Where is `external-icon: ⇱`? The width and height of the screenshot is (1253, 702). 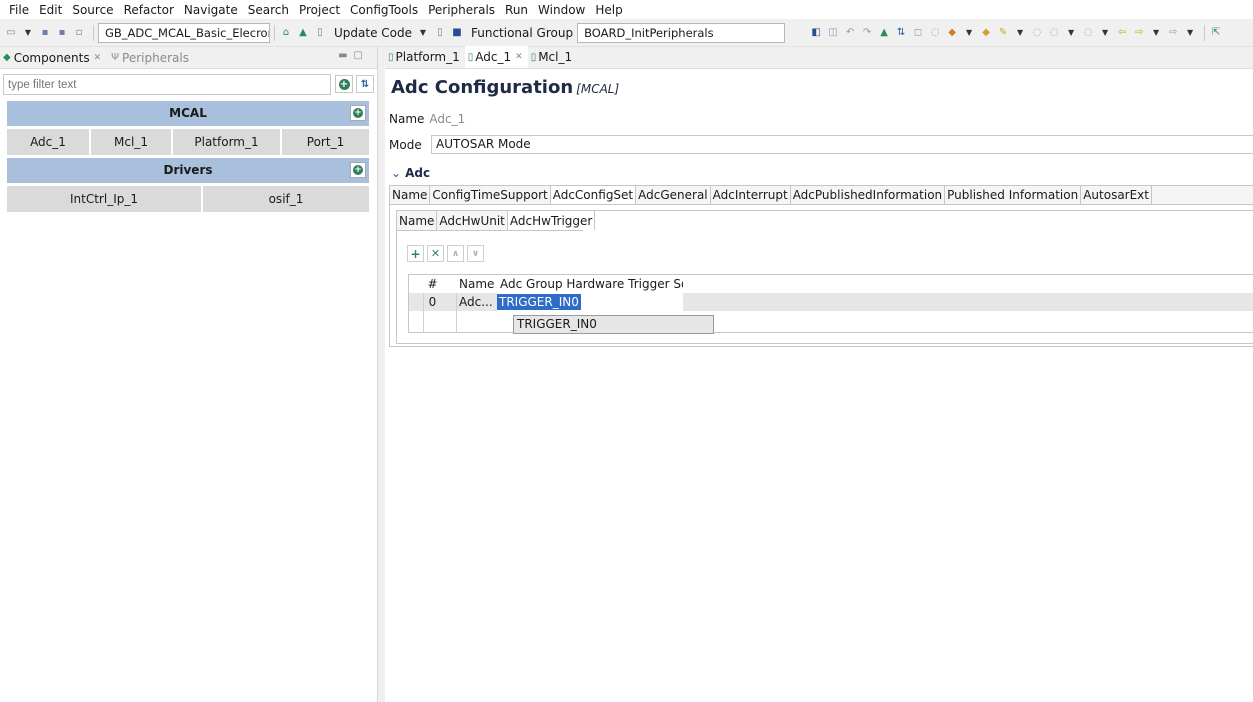
external-icon: ⇱ is located at coordinates (1216, 33).